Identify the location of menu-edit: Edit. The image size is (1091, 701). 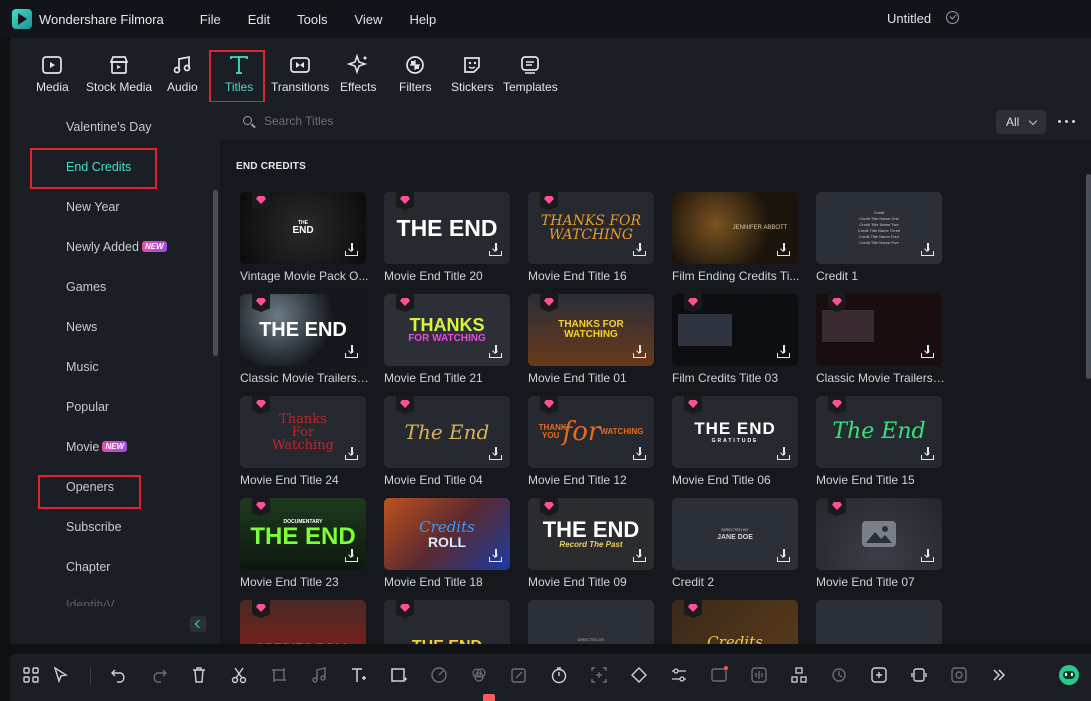
(259, 19).